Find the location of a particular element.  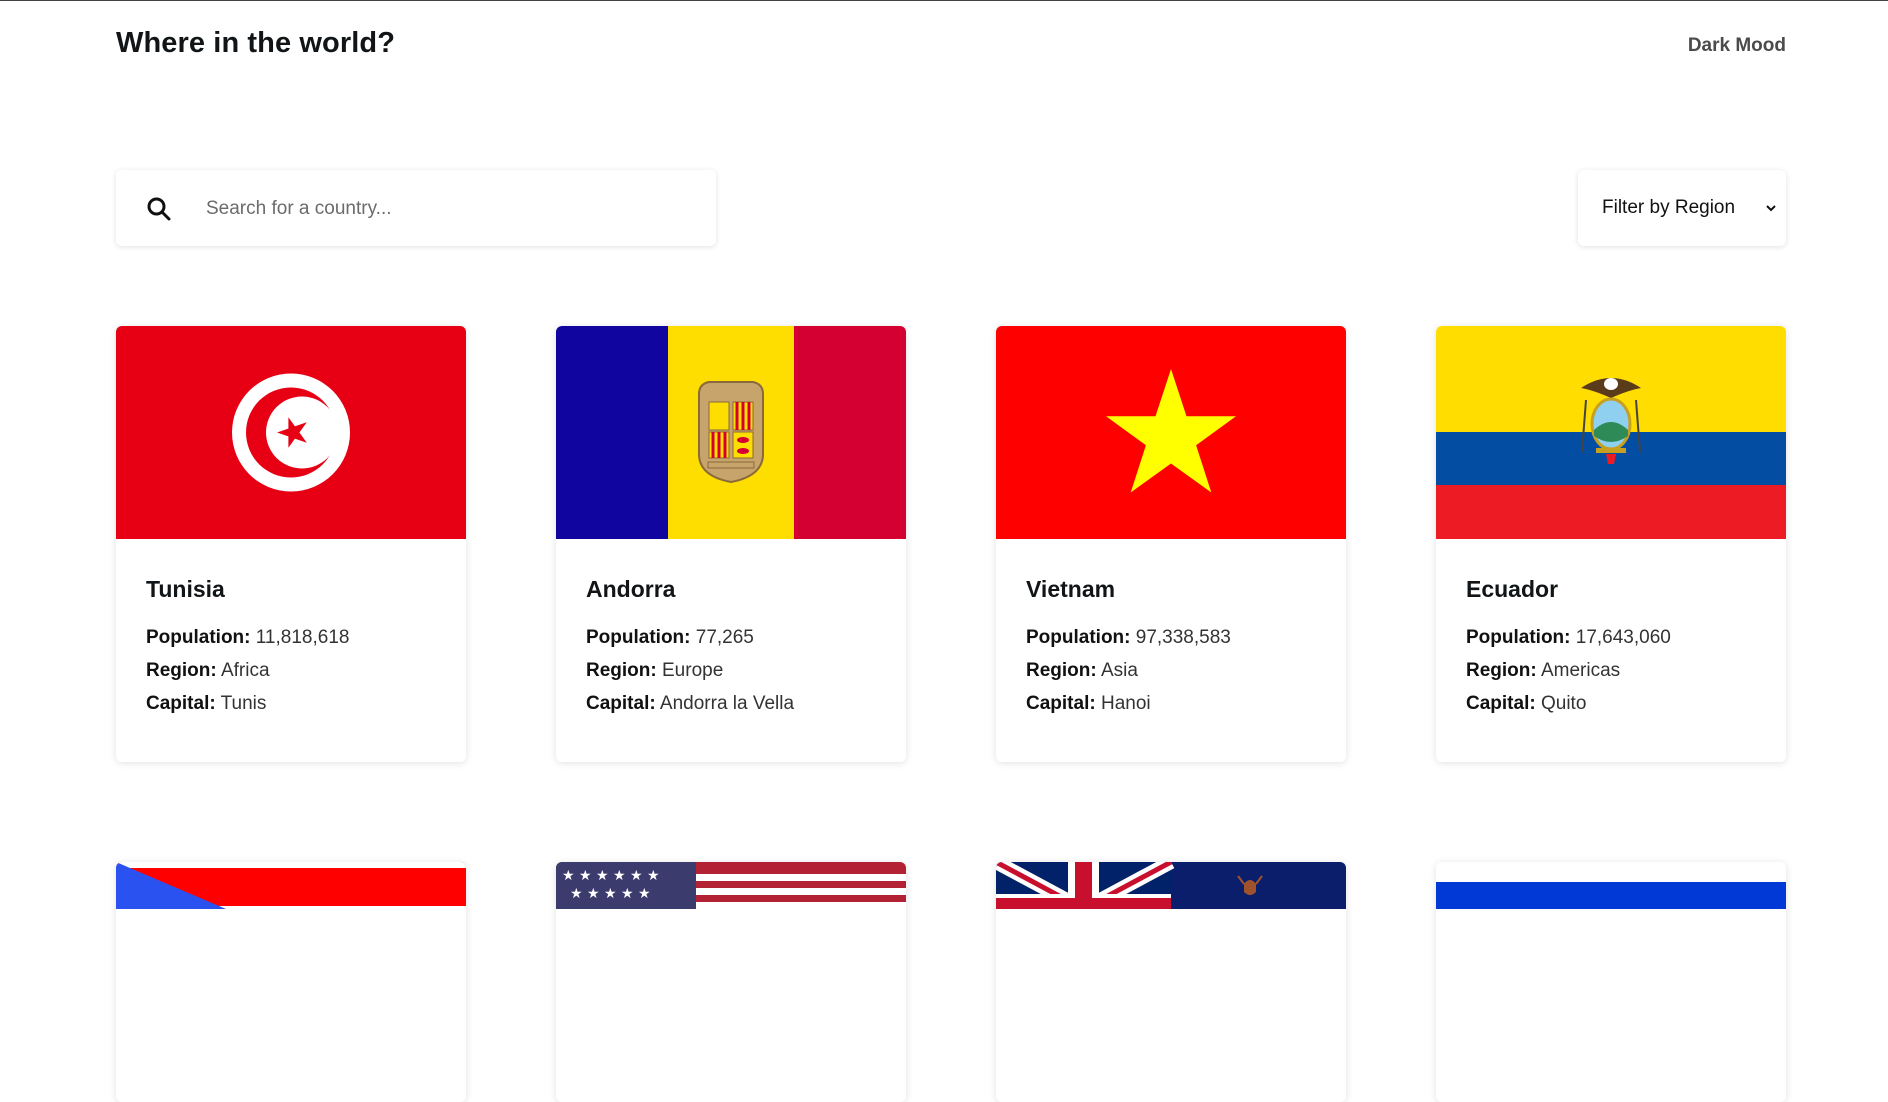

capital-row: Capital: Andorra la Vella is located at coordinates (690, 703).